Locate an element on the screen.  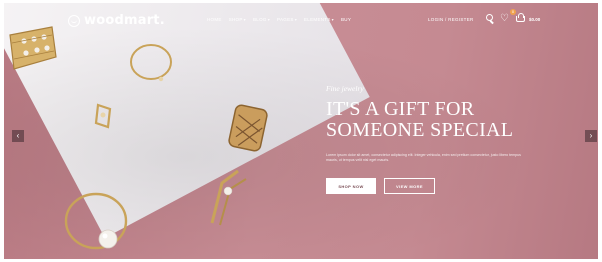
brand-logo: woodmart. is located at coordinates (116, 20).